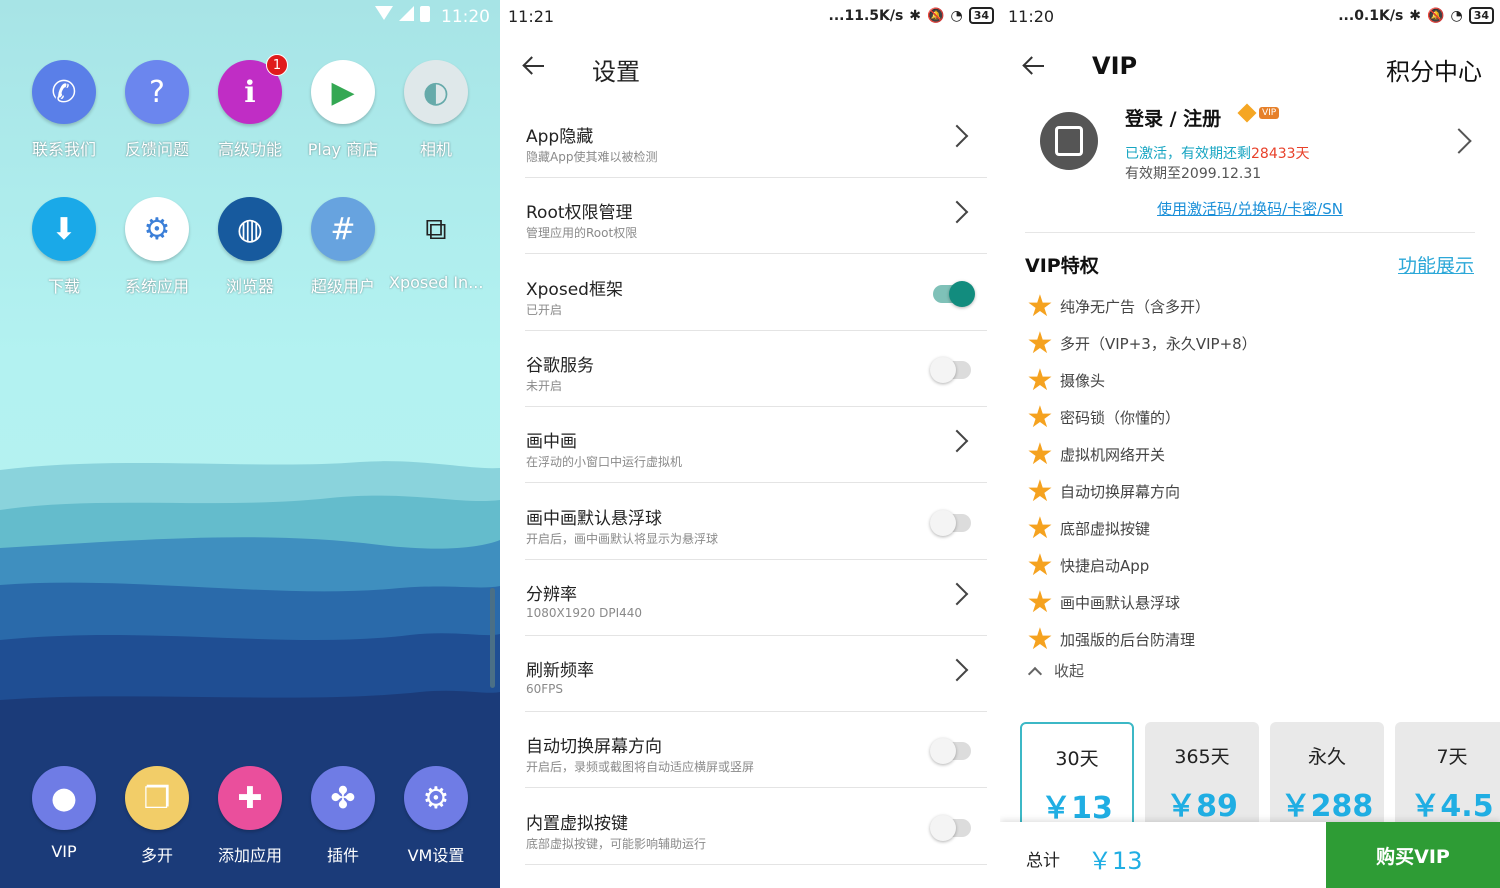 This screenshot has width=1500, height=888. What do you see at coordinates (756, 827) in the screenshot?
I see `settings-row: 内置虚拟按键底部虚拟按键，可能影响辅助运行` at bounding box center [756, 827].